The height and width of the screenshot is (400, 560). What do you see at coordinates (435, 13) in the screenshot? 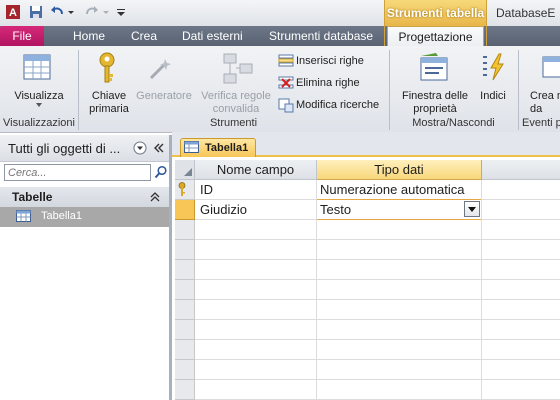
I see `context-tab-header: Strumenti tabella` at bounding box center [435, 13].